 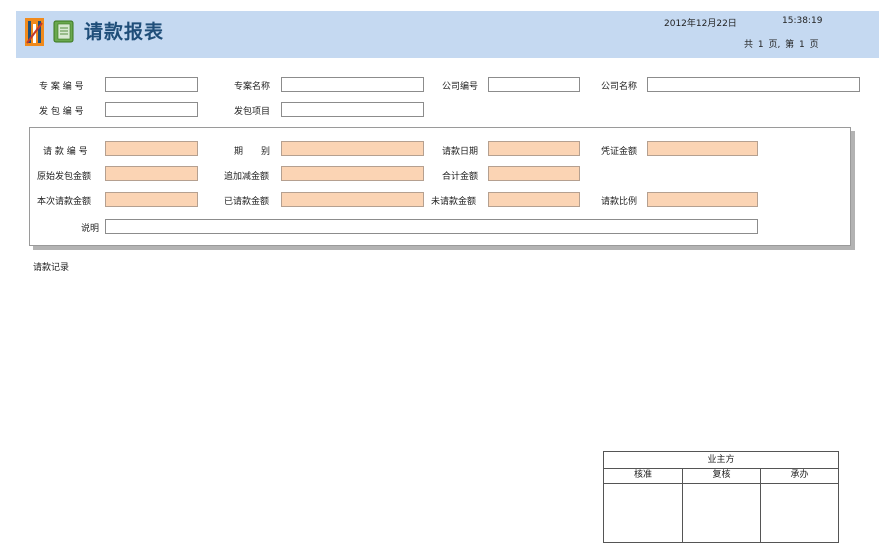 I want to click on notebook-icon, so click(x=63, y=31).